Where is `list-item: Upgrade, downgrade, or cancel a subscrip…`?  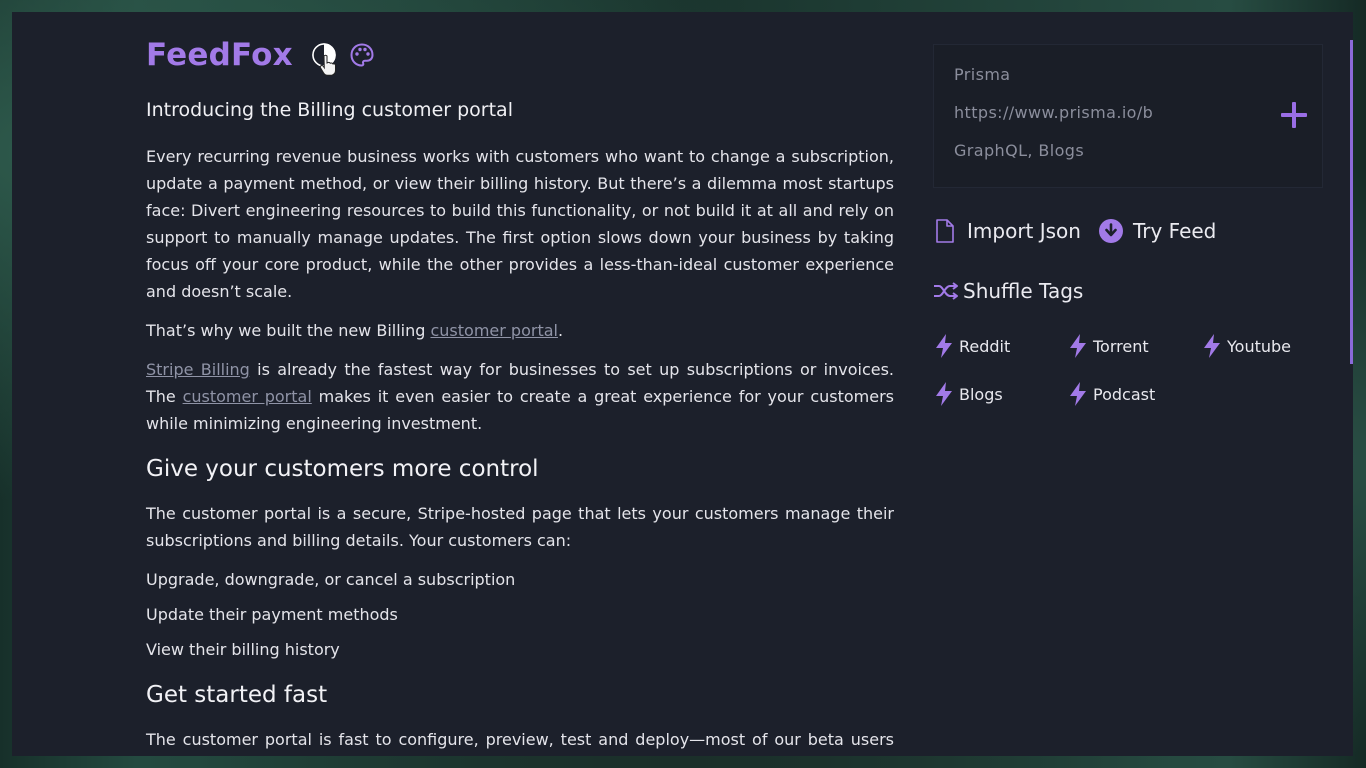
list-item: Upgrade, downgrade, or cancel a subscrip… is located at coordinates (331, 579).